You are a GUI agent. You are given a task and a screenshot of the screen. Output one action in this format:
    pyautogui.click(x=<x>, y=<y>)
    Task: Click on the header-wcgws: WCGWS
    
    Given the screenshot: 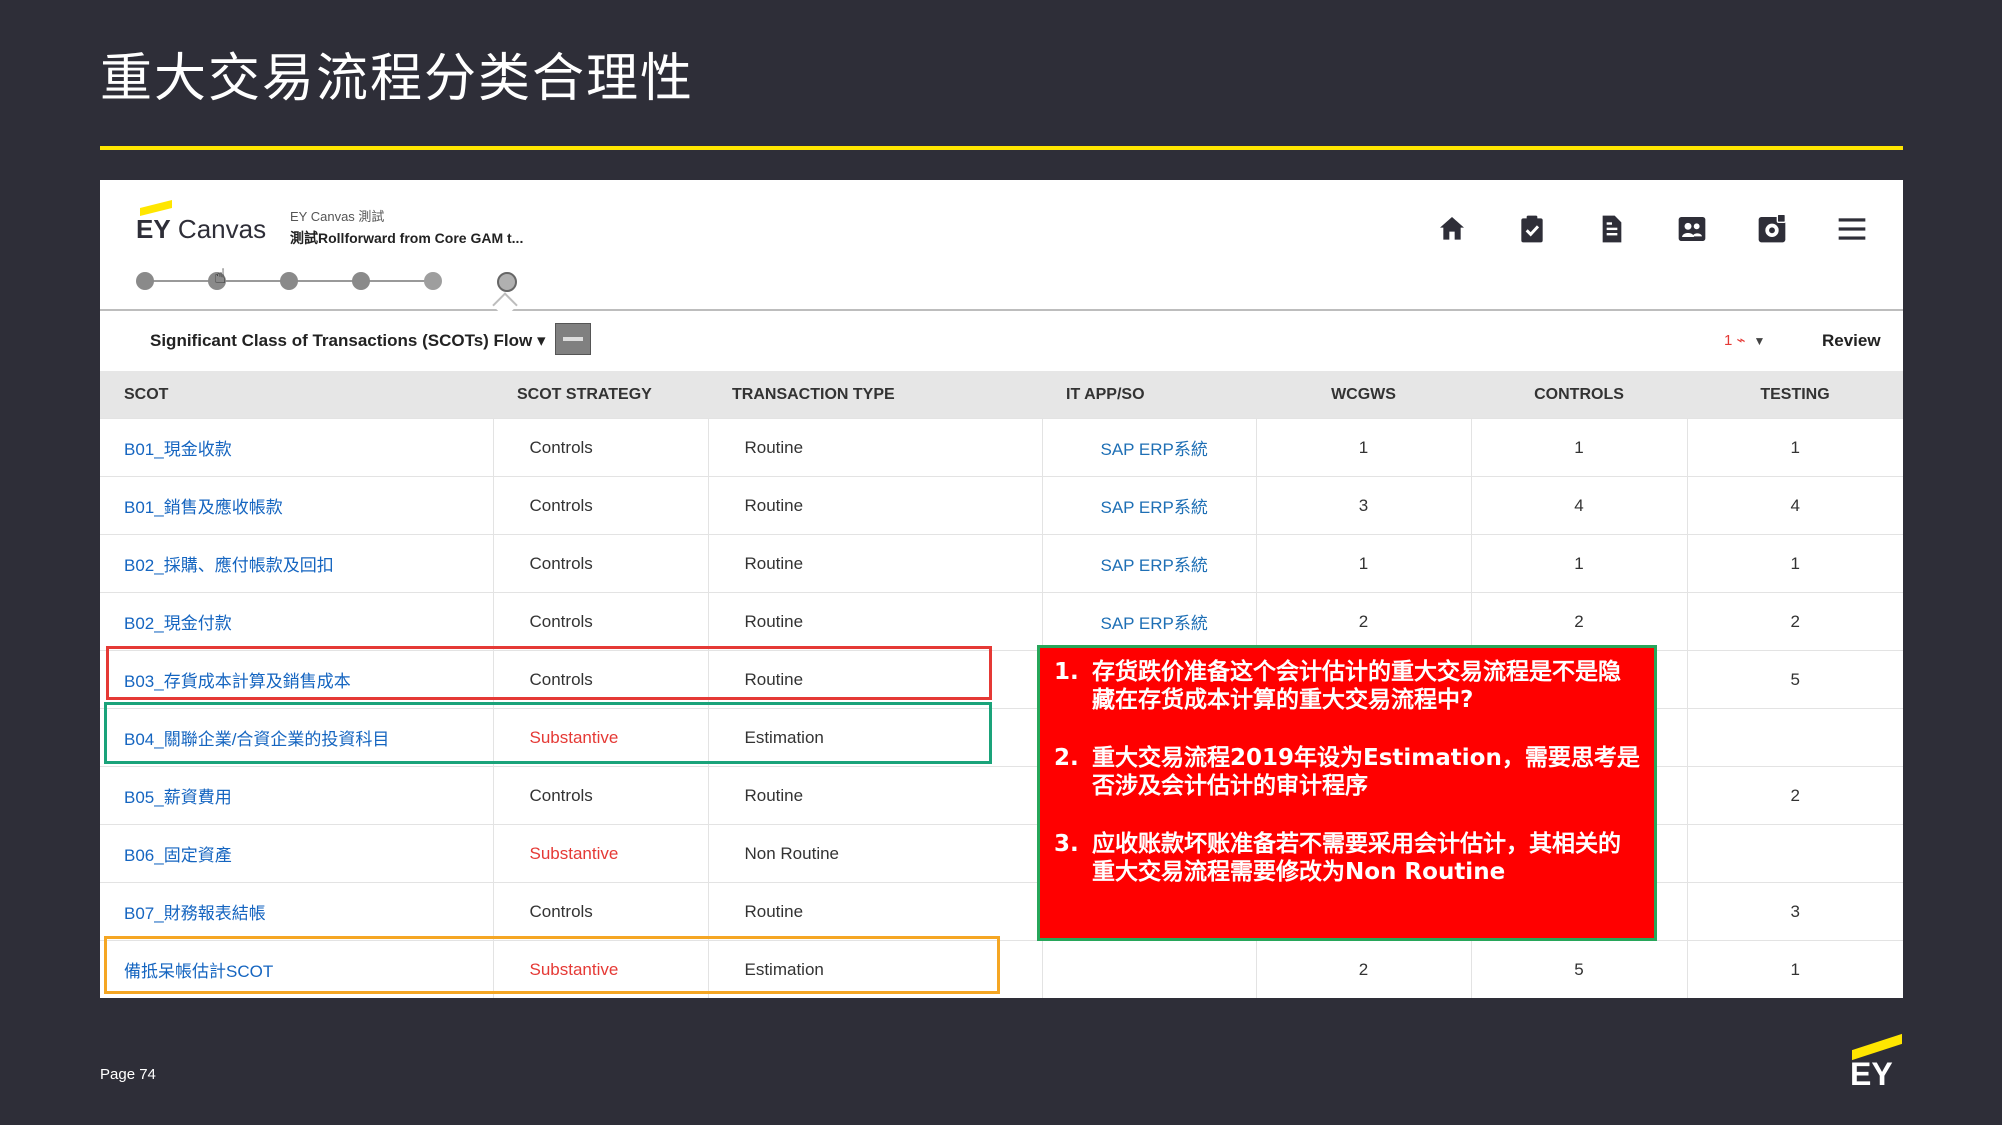 What is the action you would take?
    pyautogui.click(x=1363, y=395)
    